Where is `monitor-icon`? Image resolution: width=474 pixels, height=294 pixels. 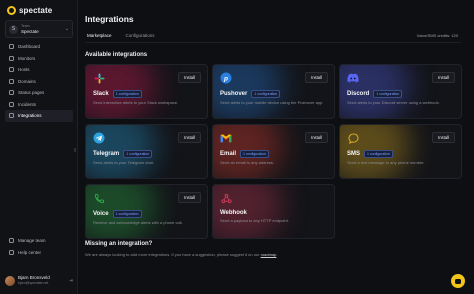
monitor-icon is located at coordinates (11, 58).